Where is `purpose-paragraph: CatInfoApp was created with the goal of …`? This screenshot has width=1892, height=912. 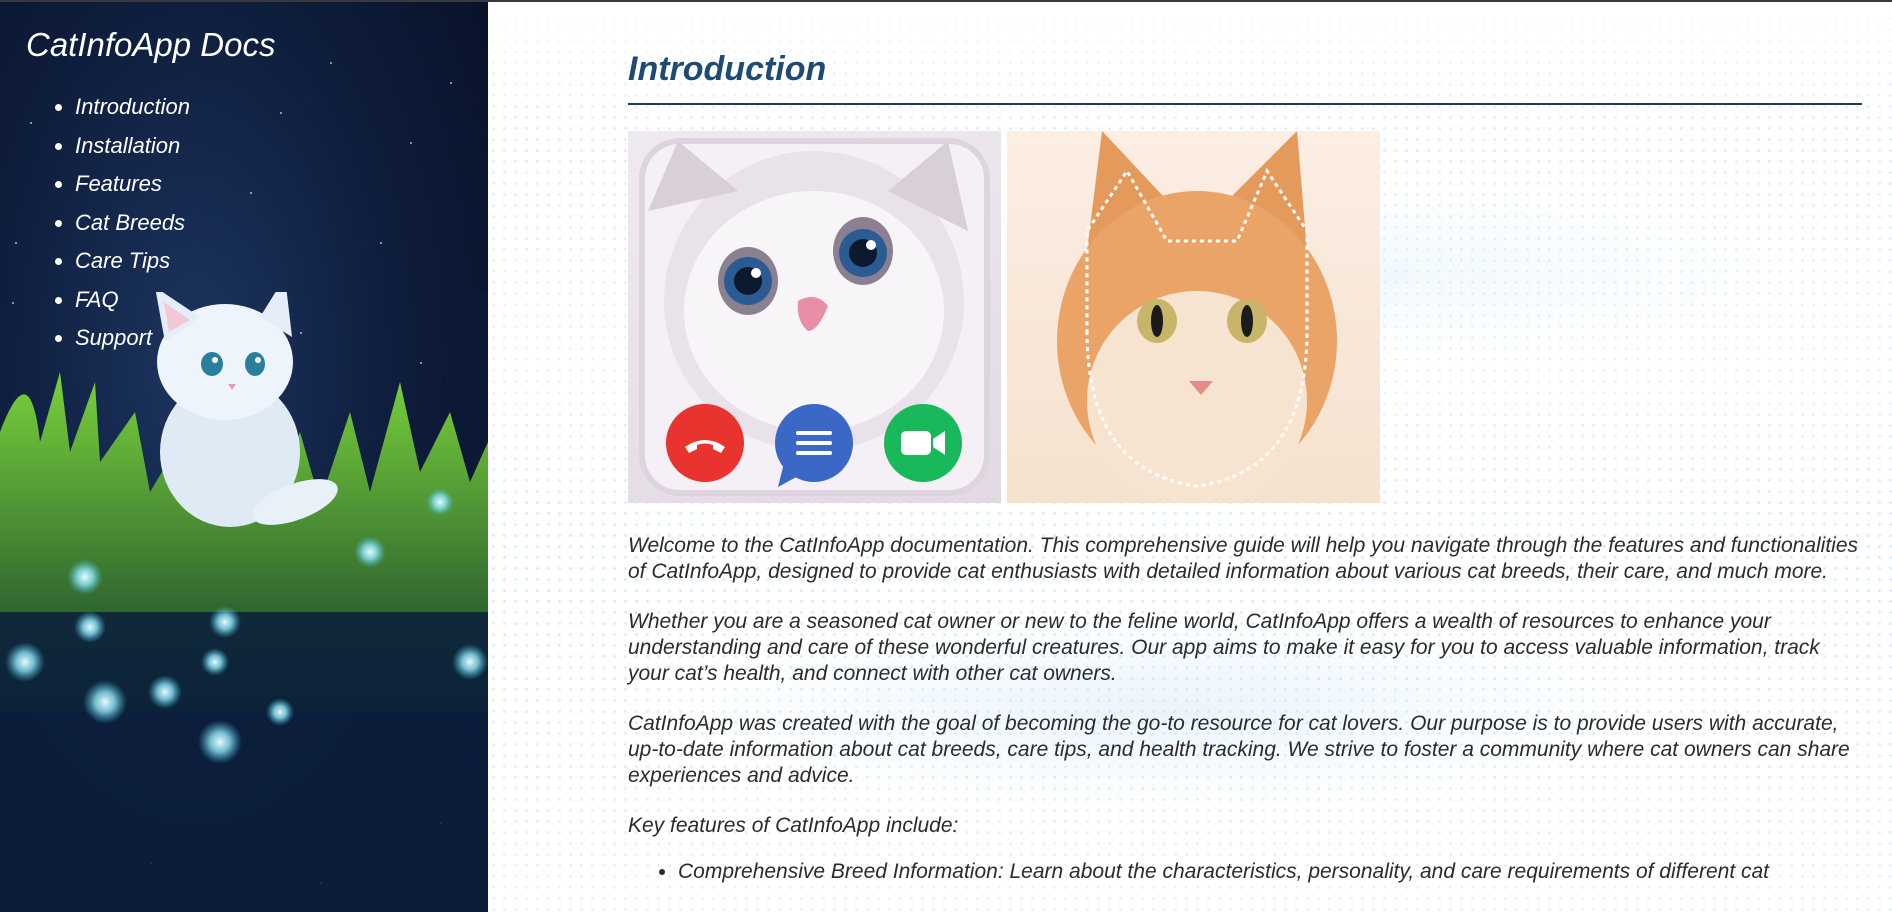 purpose-paragraph: CatInfoApp was created with the goal of … is located at coordinates (1239, 749).